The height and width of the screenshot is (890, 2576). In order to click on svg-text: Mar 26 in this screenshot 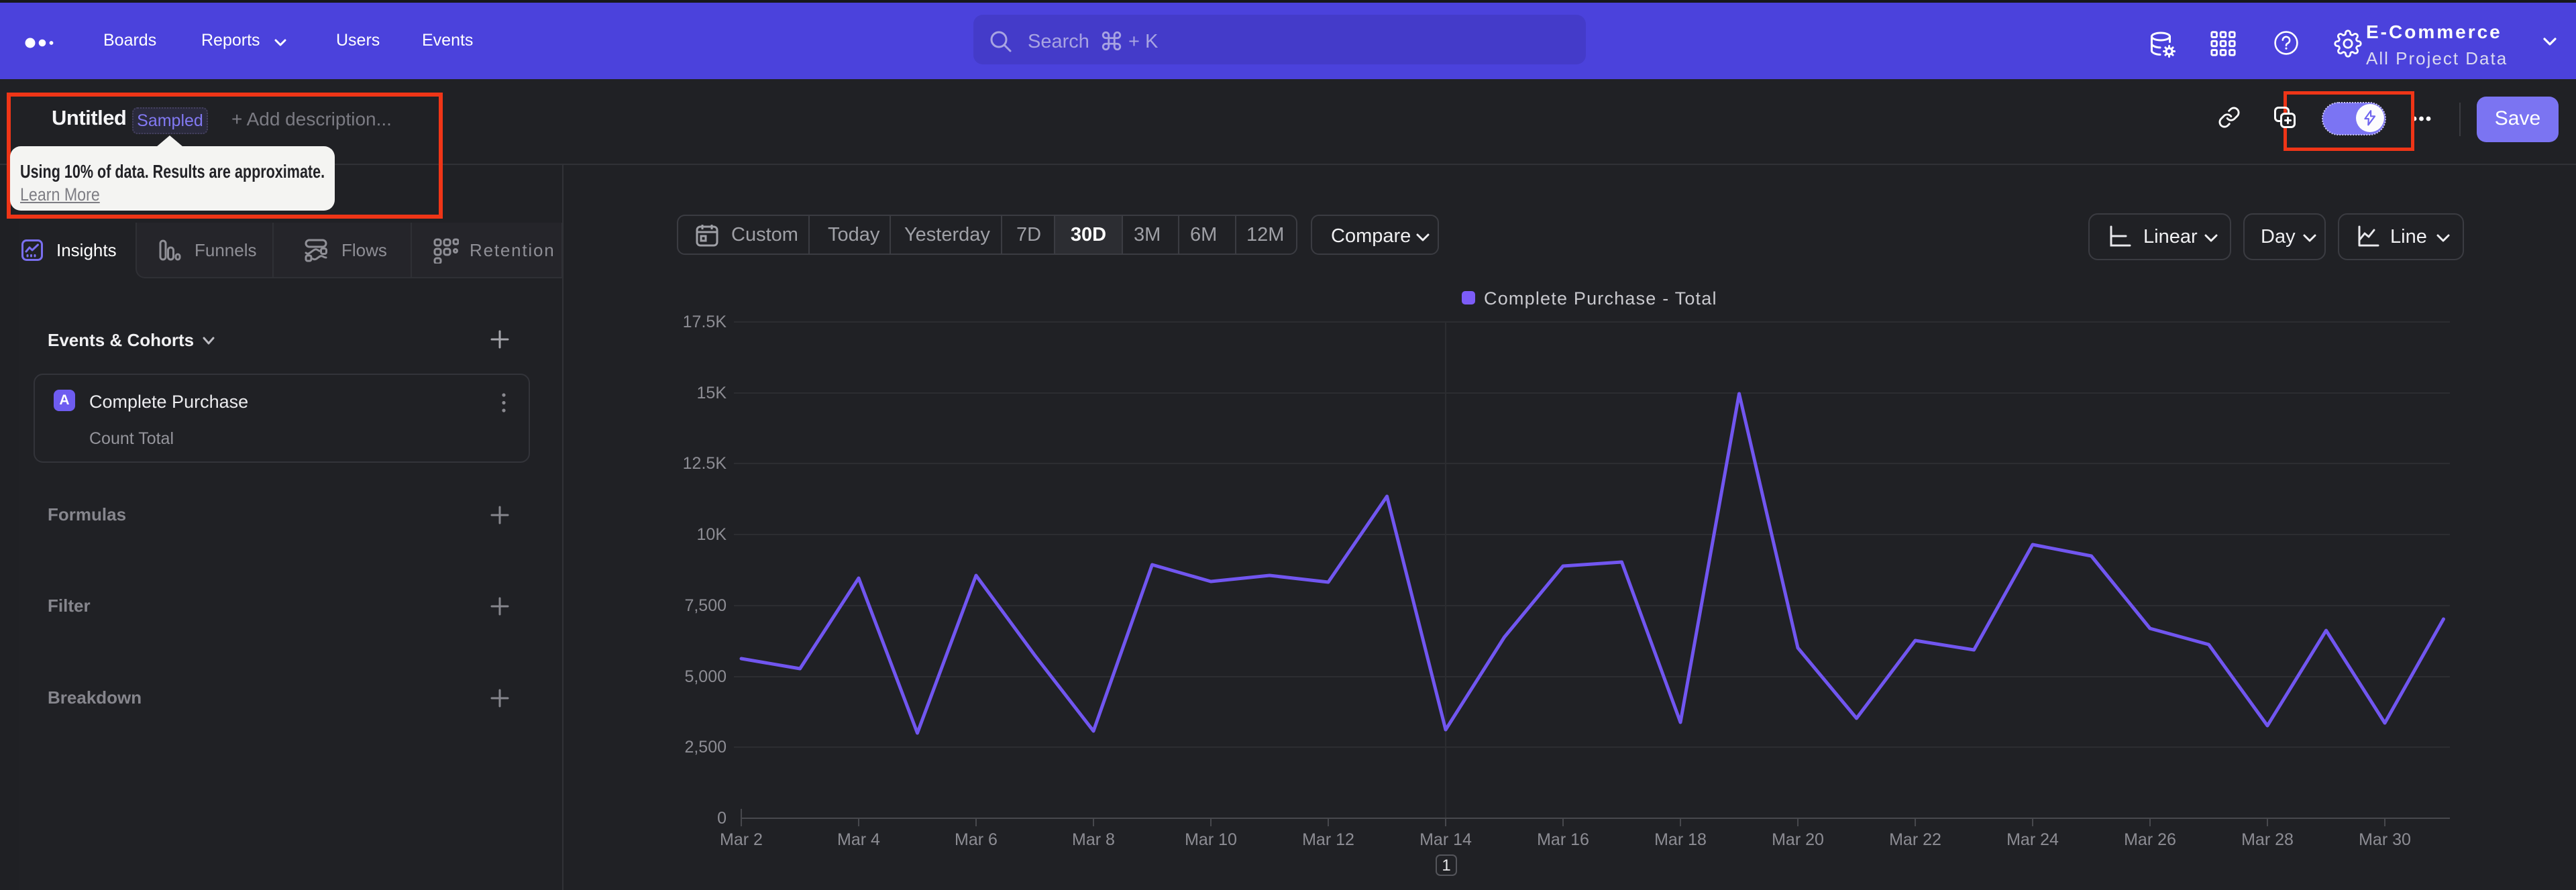, I will do `click(2150, 839)`.